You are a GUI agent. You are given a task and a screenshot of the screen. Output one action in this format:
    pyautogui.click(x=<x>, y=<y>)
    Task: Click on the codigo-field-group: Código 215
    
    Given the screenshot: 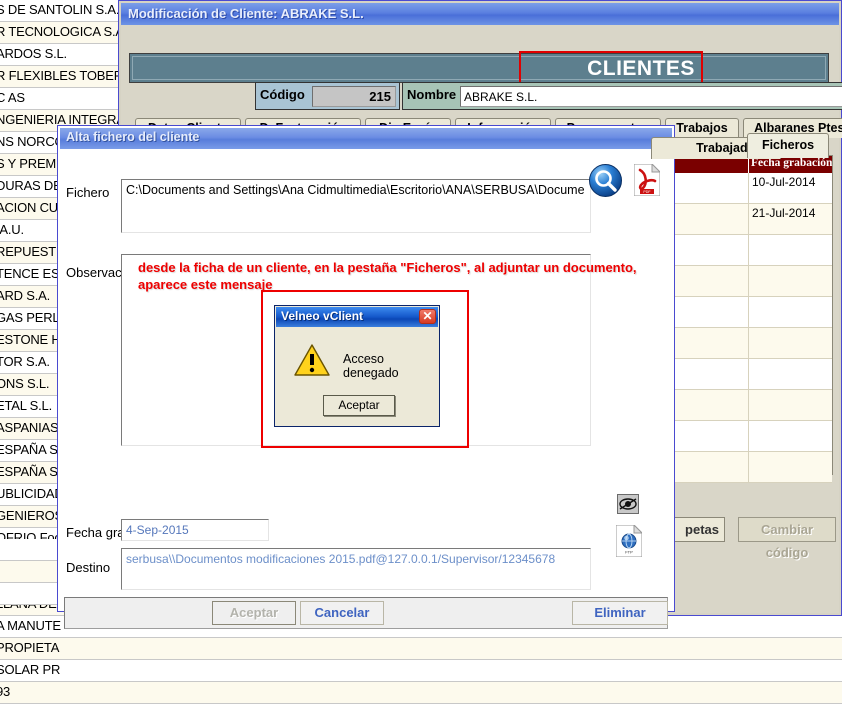 What is the action you would take?
    pyautogui.click(x=327, y=96)
    